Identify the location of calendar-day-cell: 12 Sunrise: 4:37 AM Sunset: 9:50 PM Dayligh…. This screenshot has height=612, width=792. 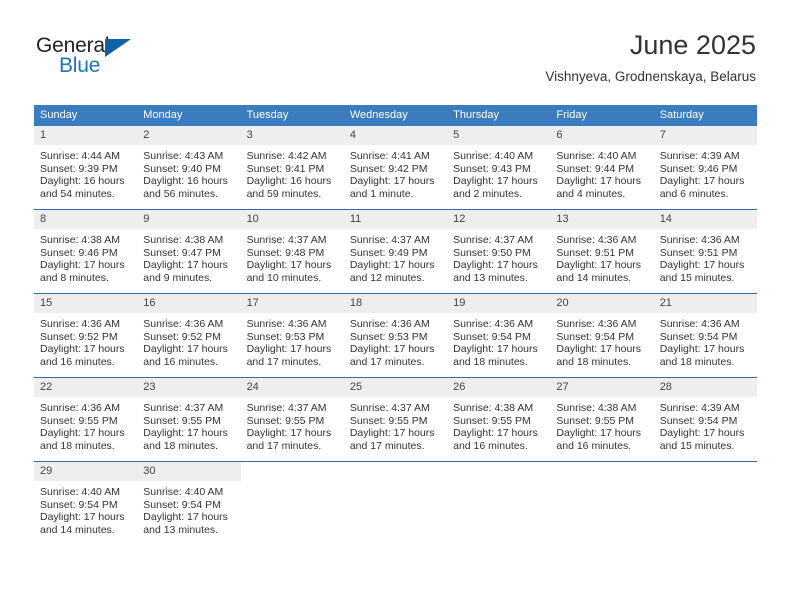
(499, 251).